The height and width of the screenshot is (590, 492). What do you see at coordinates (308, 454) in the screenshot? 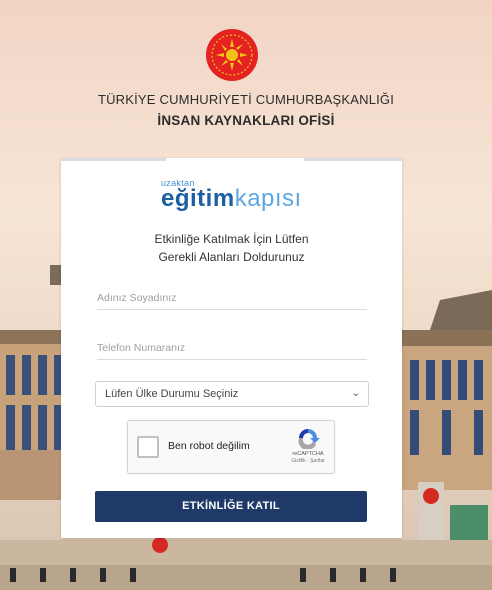
I see `recaptcha-brand: reCAPTCHA` at bounding box center [308, 454].